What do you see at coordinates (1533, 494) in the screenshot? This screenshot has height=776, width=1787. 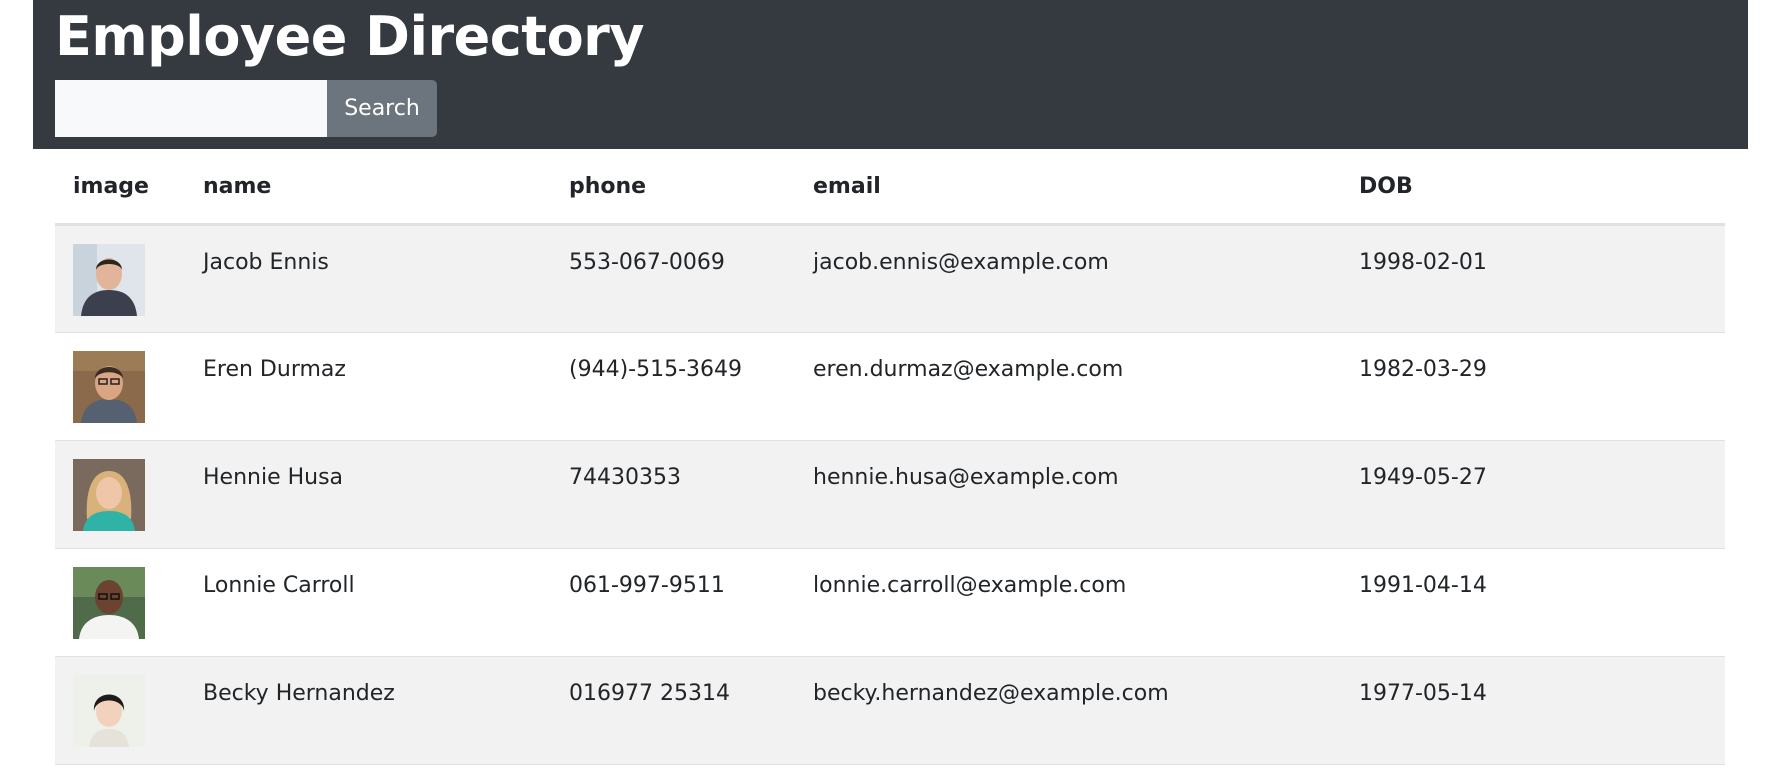 I see `dob-cell: 1949-05-27` at bounding box center [1533, 494].